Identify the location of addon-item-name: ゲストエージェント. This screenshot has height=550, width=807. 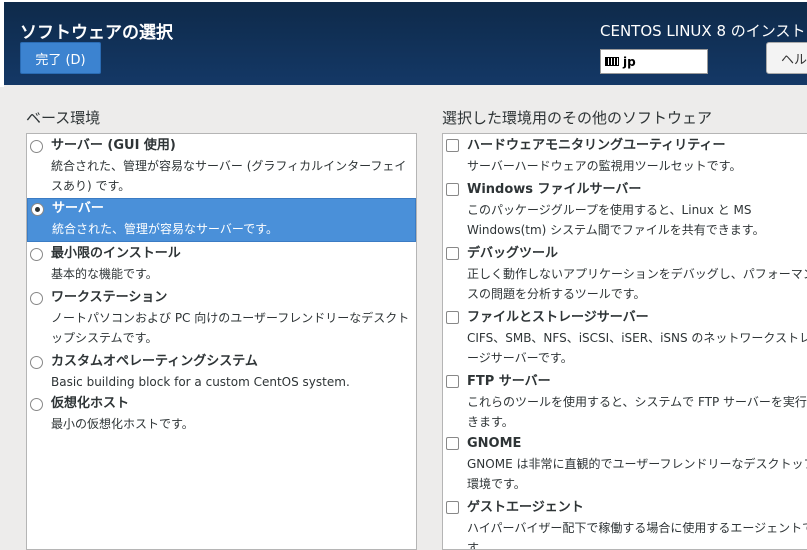
(525, 507).